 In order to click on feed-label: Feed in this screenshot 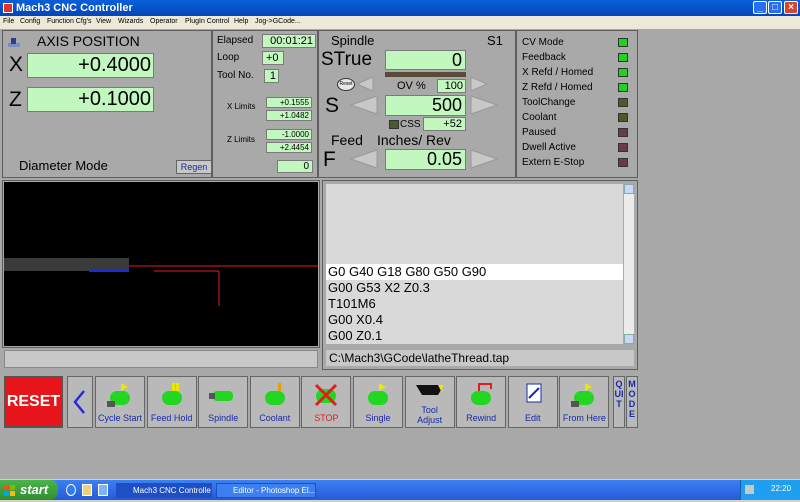, I will do `click(347, 140)`.